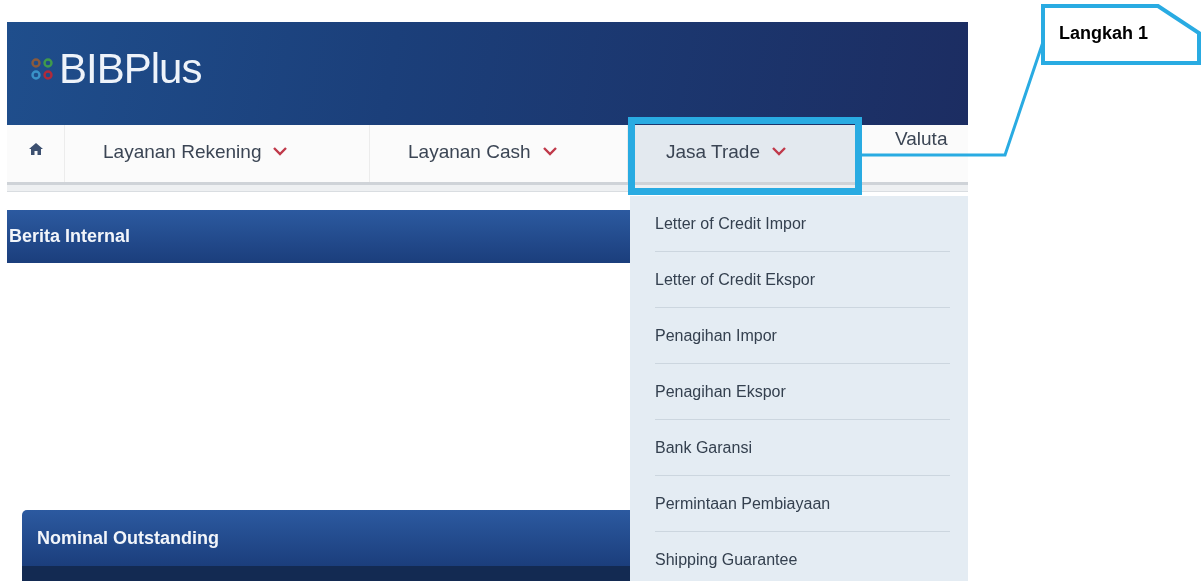  I want to click on dropdown-item: Shipping Guarantee, so click(802, 556).